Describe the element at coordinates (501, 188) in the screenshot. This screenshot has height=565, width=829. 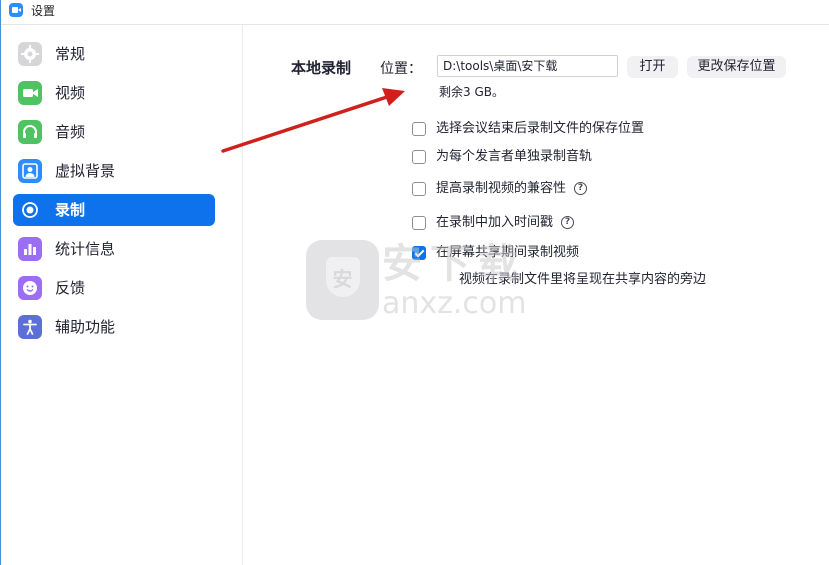
I see `option-label: 提高录制视频的兼容性` at that location.